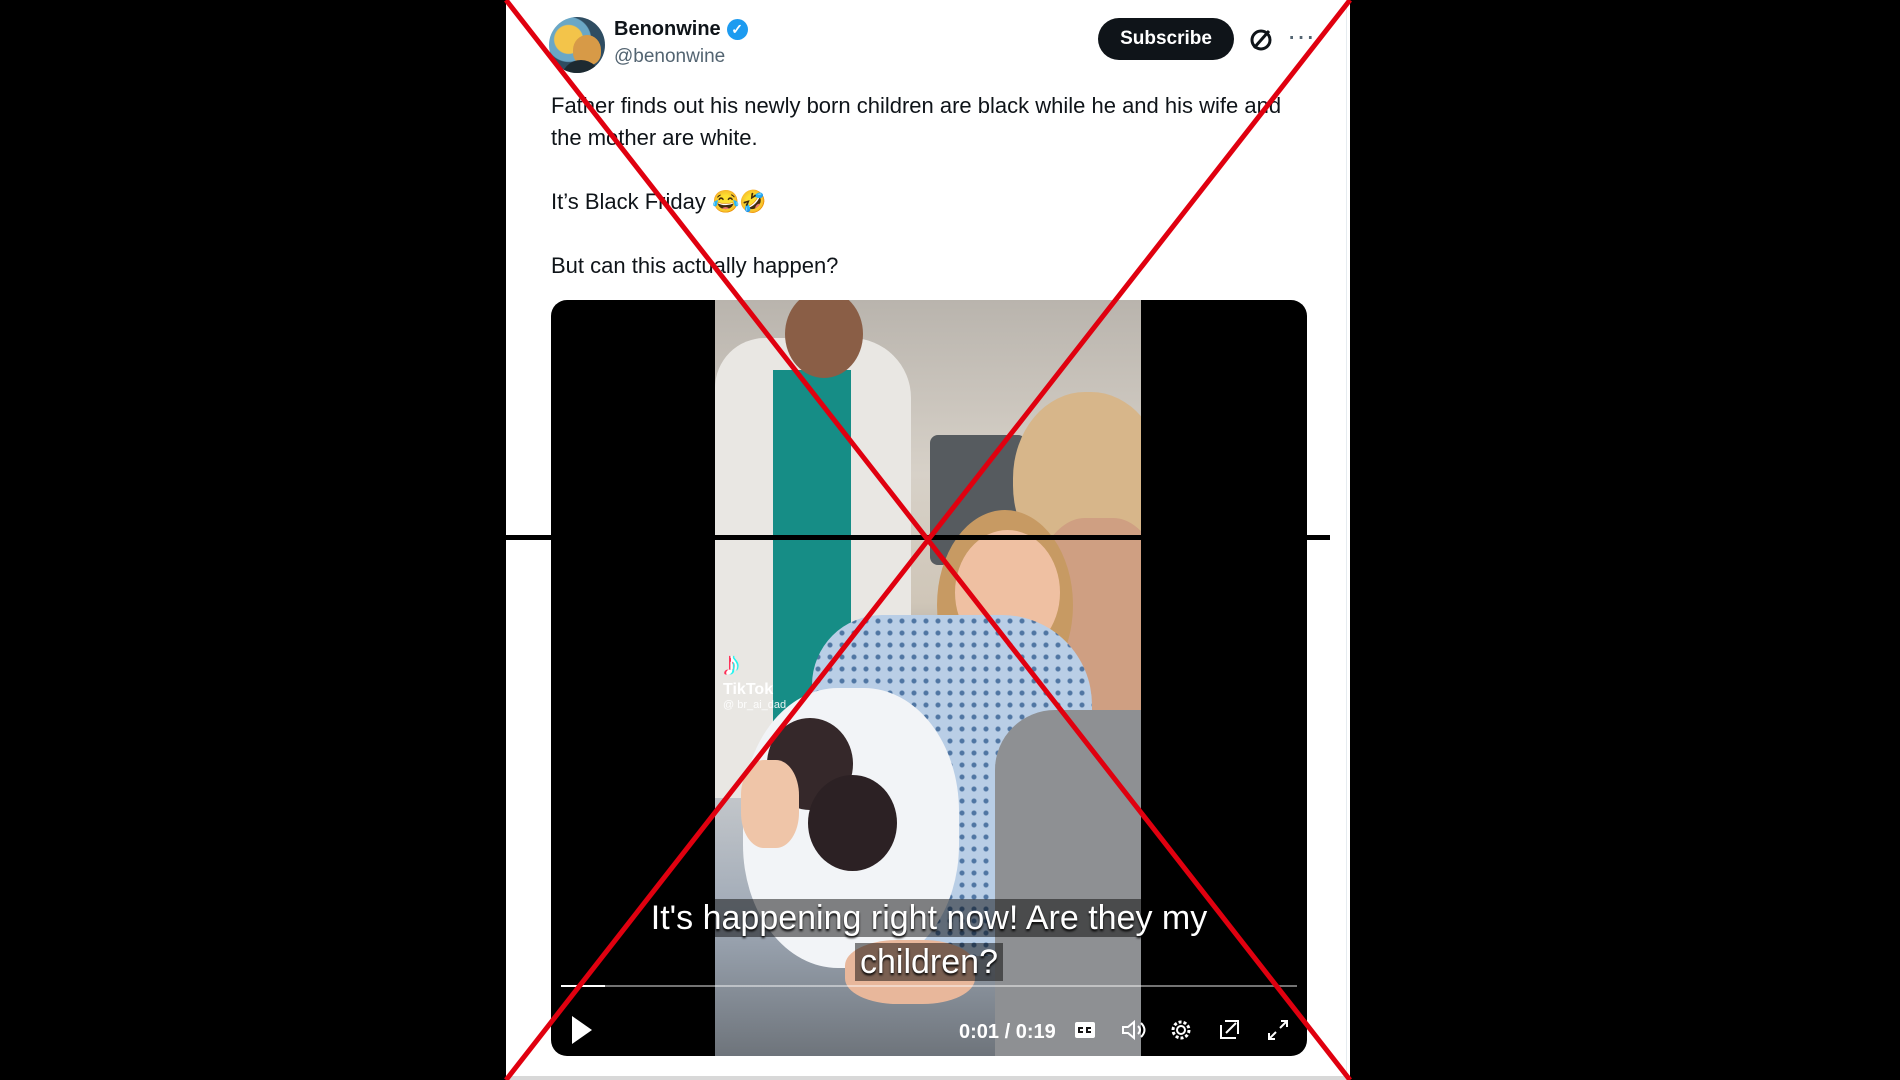  I want to click on fullscreen-icon, so click(1278, 1030).